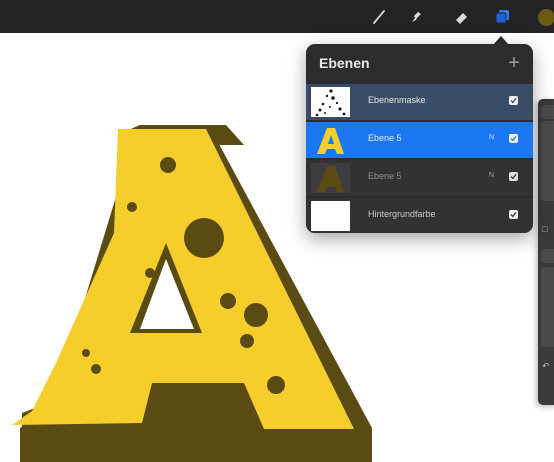 This screenshot has width=554, height=462. What do you see at coordinates (547, 112) in the screenshot?
I see `brush-size-slider` at bounding box center [547, 112].